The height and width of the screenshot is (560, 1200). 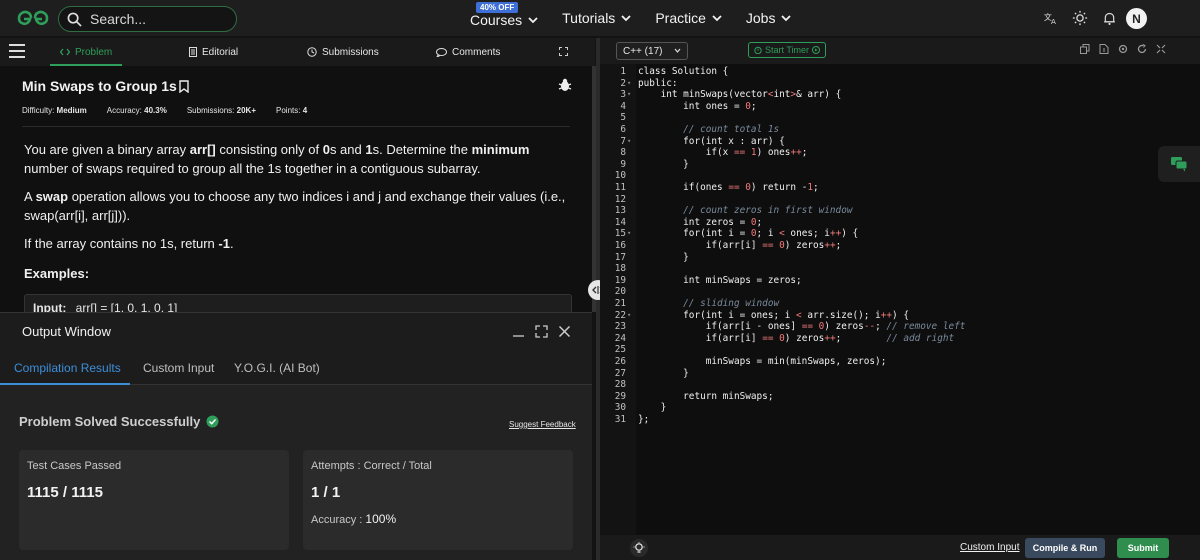 What do you see at coordinates (33, 18) in the screenshot?
I see `gfg-logo` at bounding box center [33, 18].